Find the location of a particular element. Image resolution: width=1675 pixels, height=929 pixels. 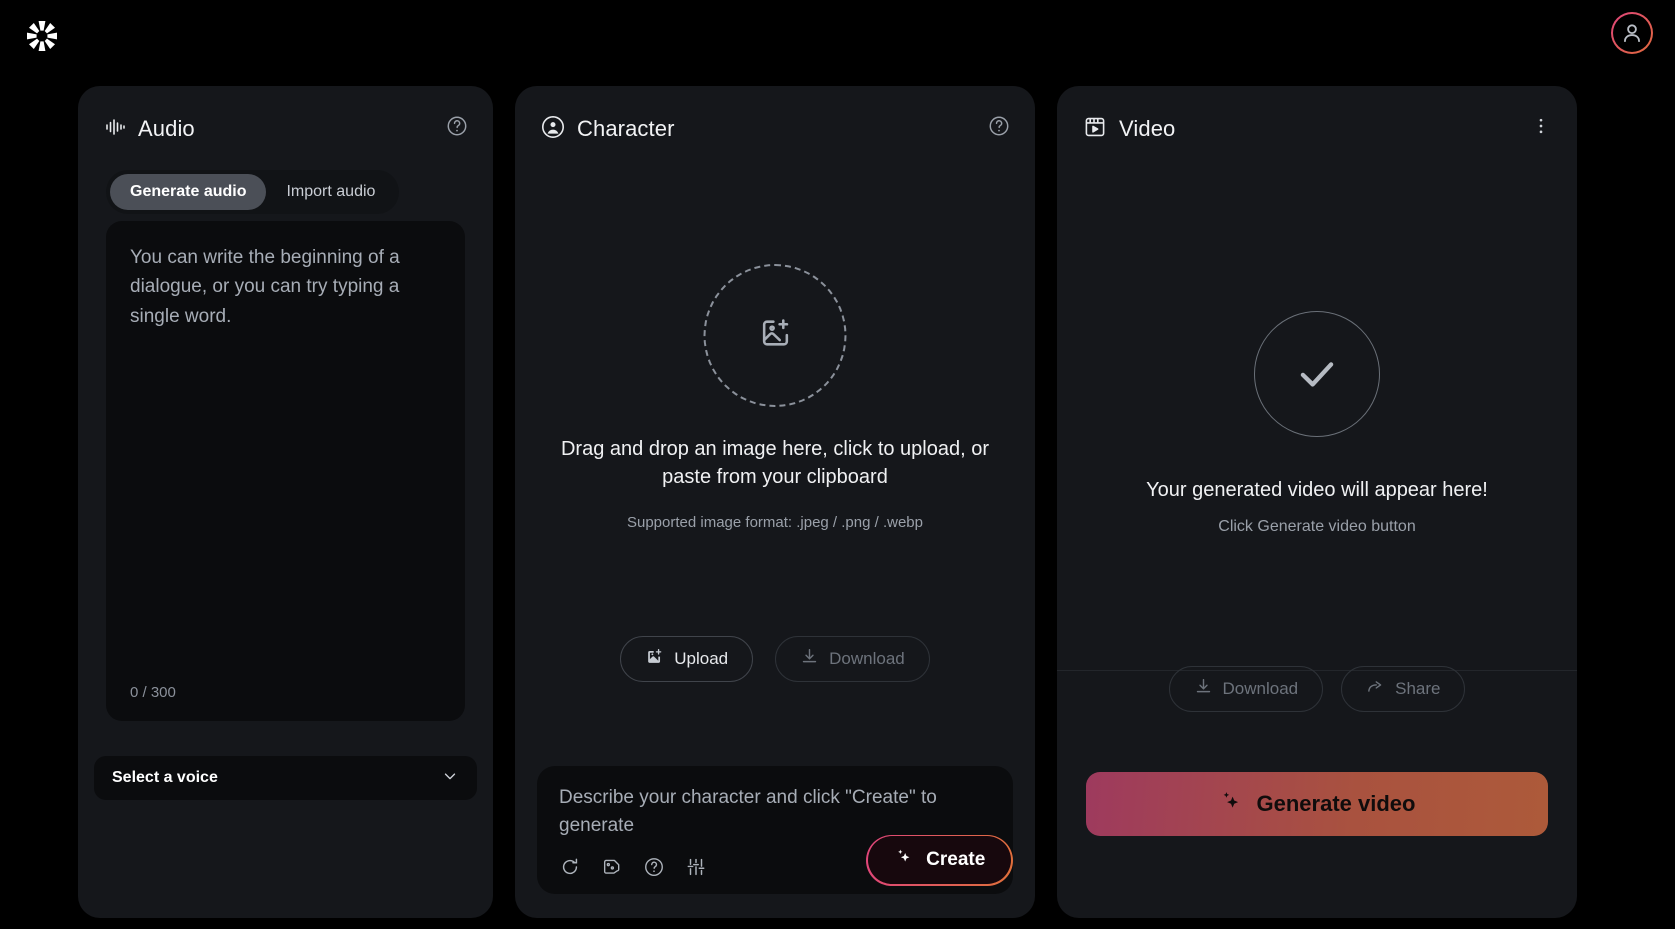

chevron-down-icon is located at coordinates (450, 778).